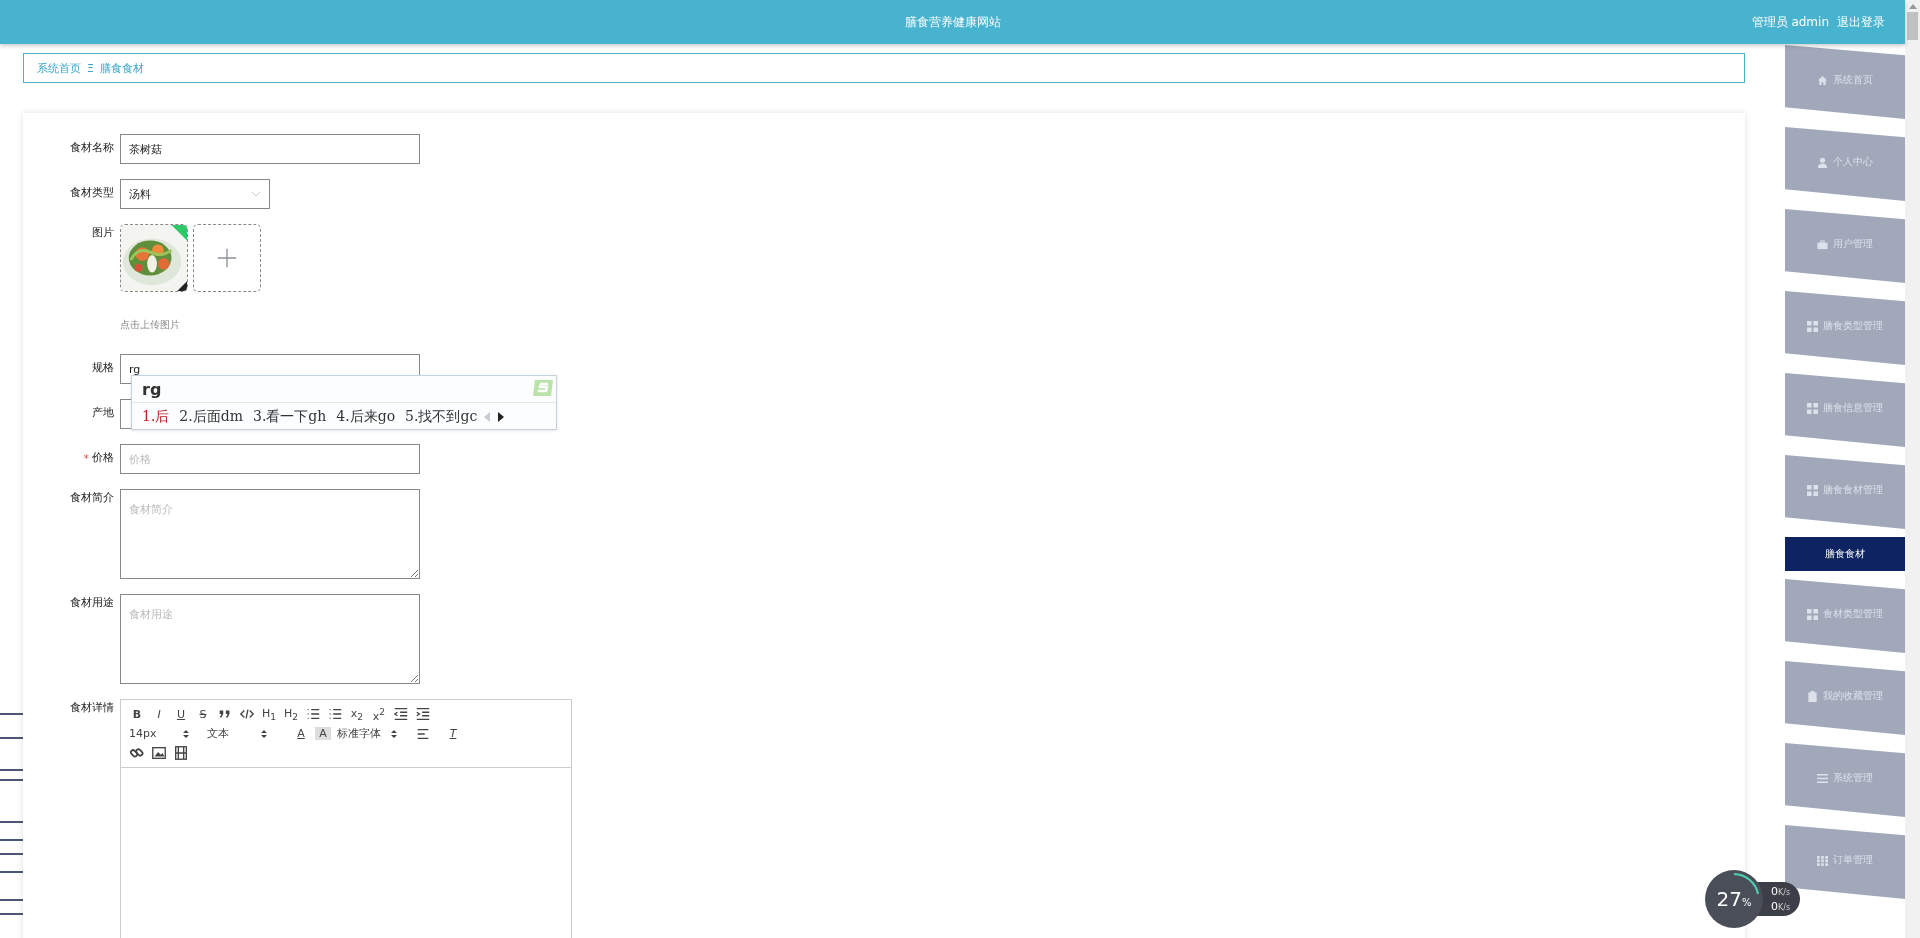 The image size is (1920, 938). Describe the element at coordinates (92, 148) in the screenshot. I see `field-label: 食材名称` at that location.